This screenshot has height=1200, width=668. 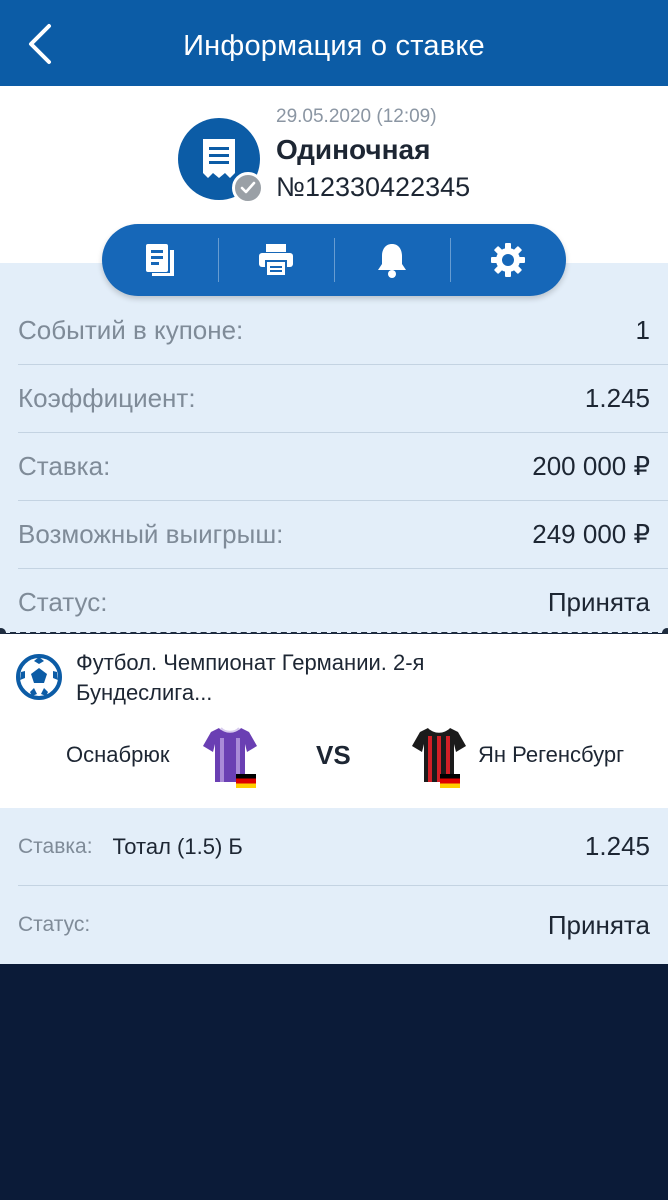 What do you see at coordinates (551, 754) in the screenshot?
I see `away-team-name: Ян Регенсбург` at bounding box center [551, 754].